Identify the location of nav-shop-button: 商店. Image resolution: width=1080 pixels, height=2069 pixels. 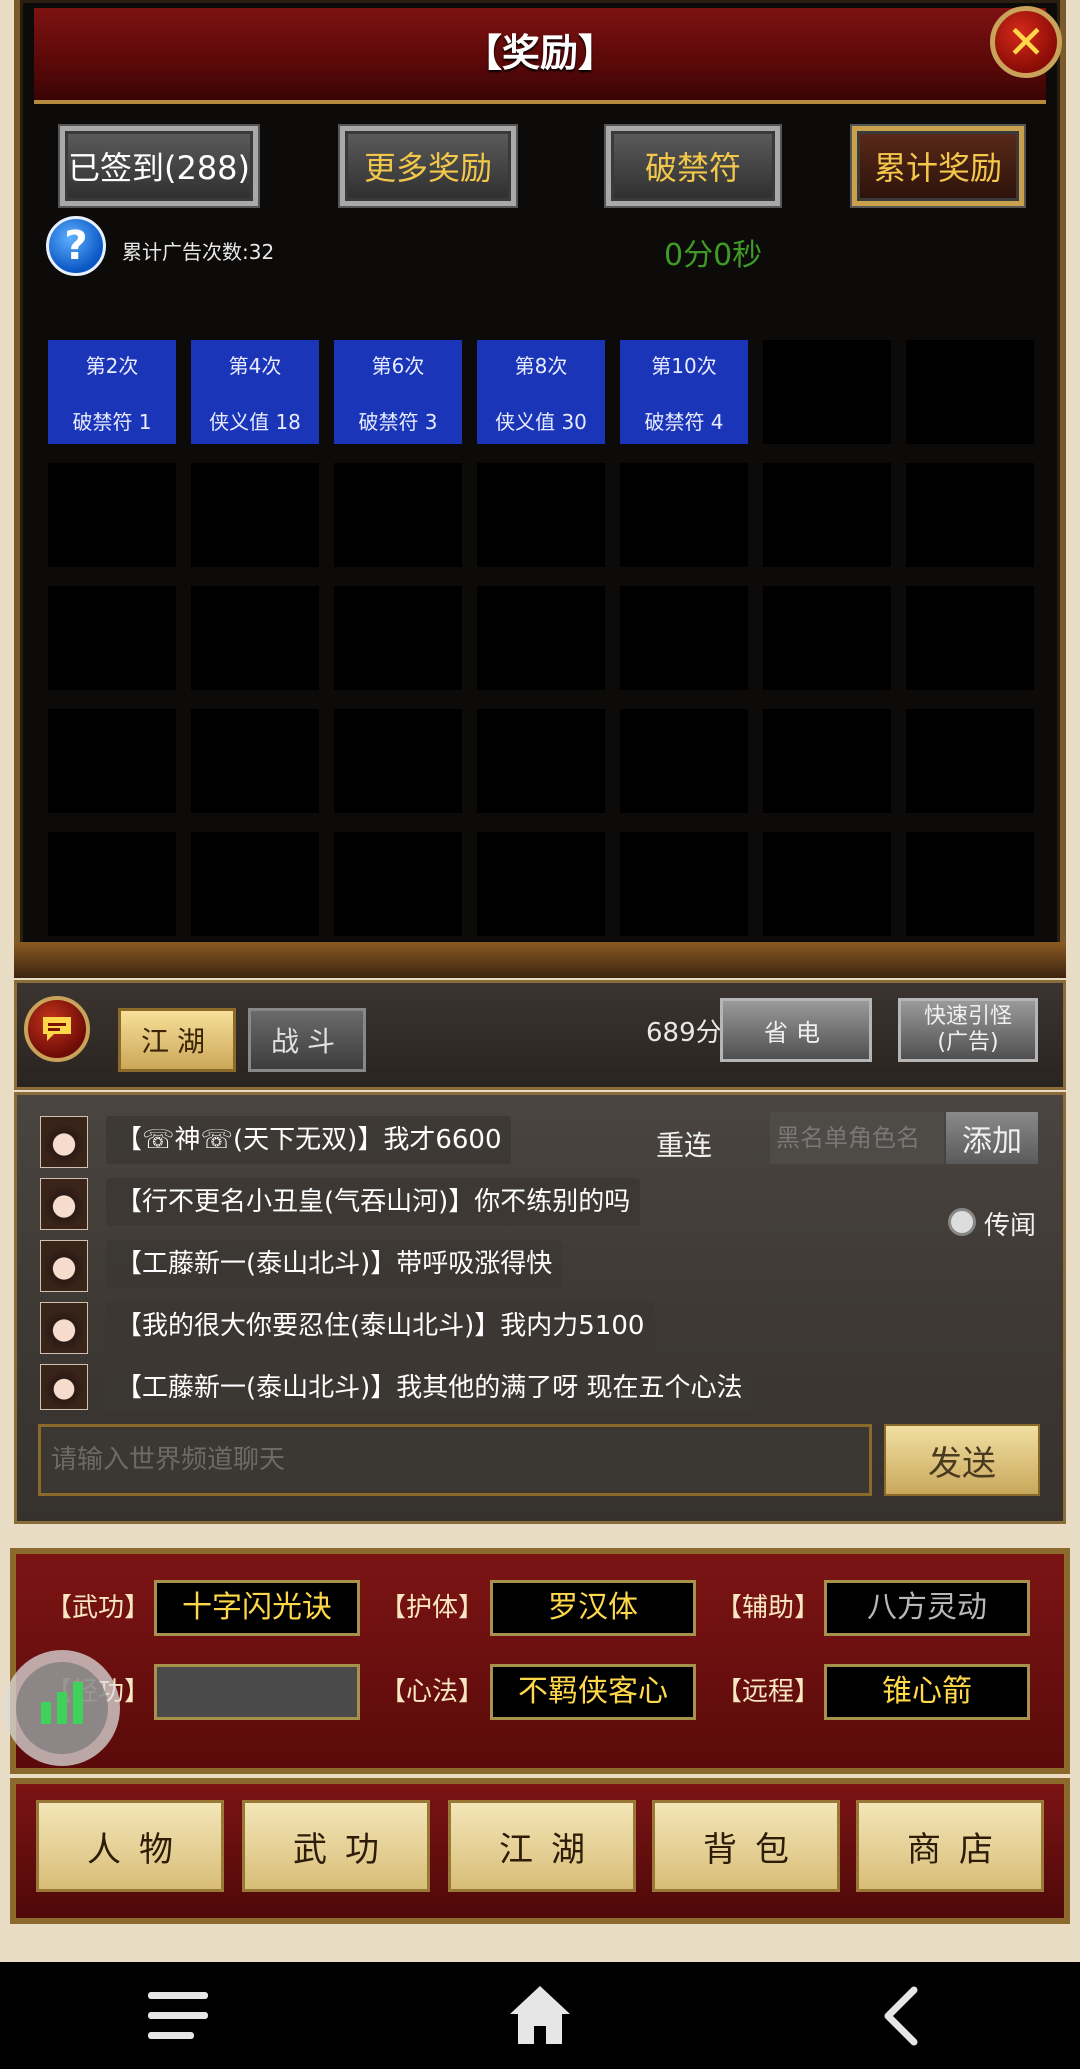
(950, 1846).